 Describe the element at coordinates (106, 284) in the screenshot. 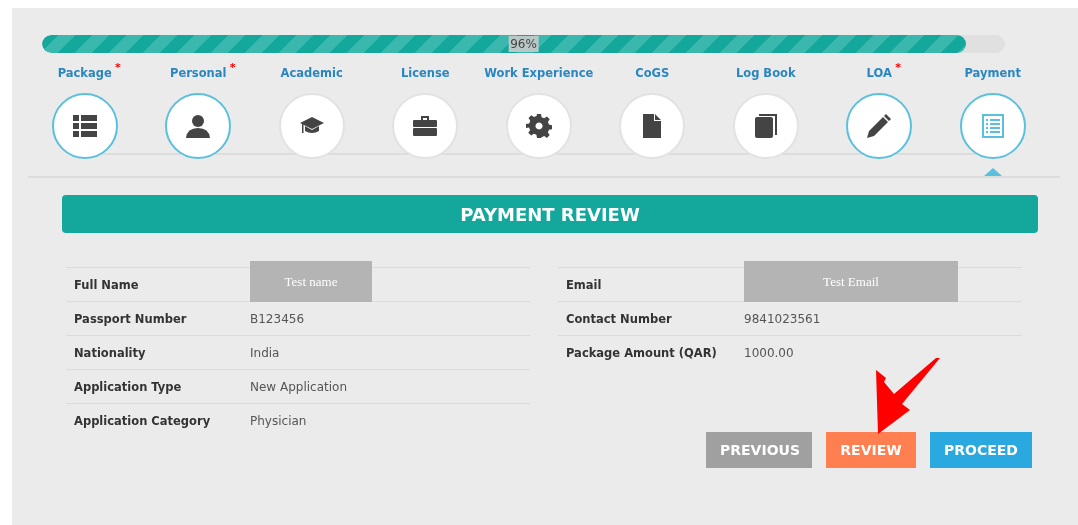

I see `field-label: Full Name` at that location.